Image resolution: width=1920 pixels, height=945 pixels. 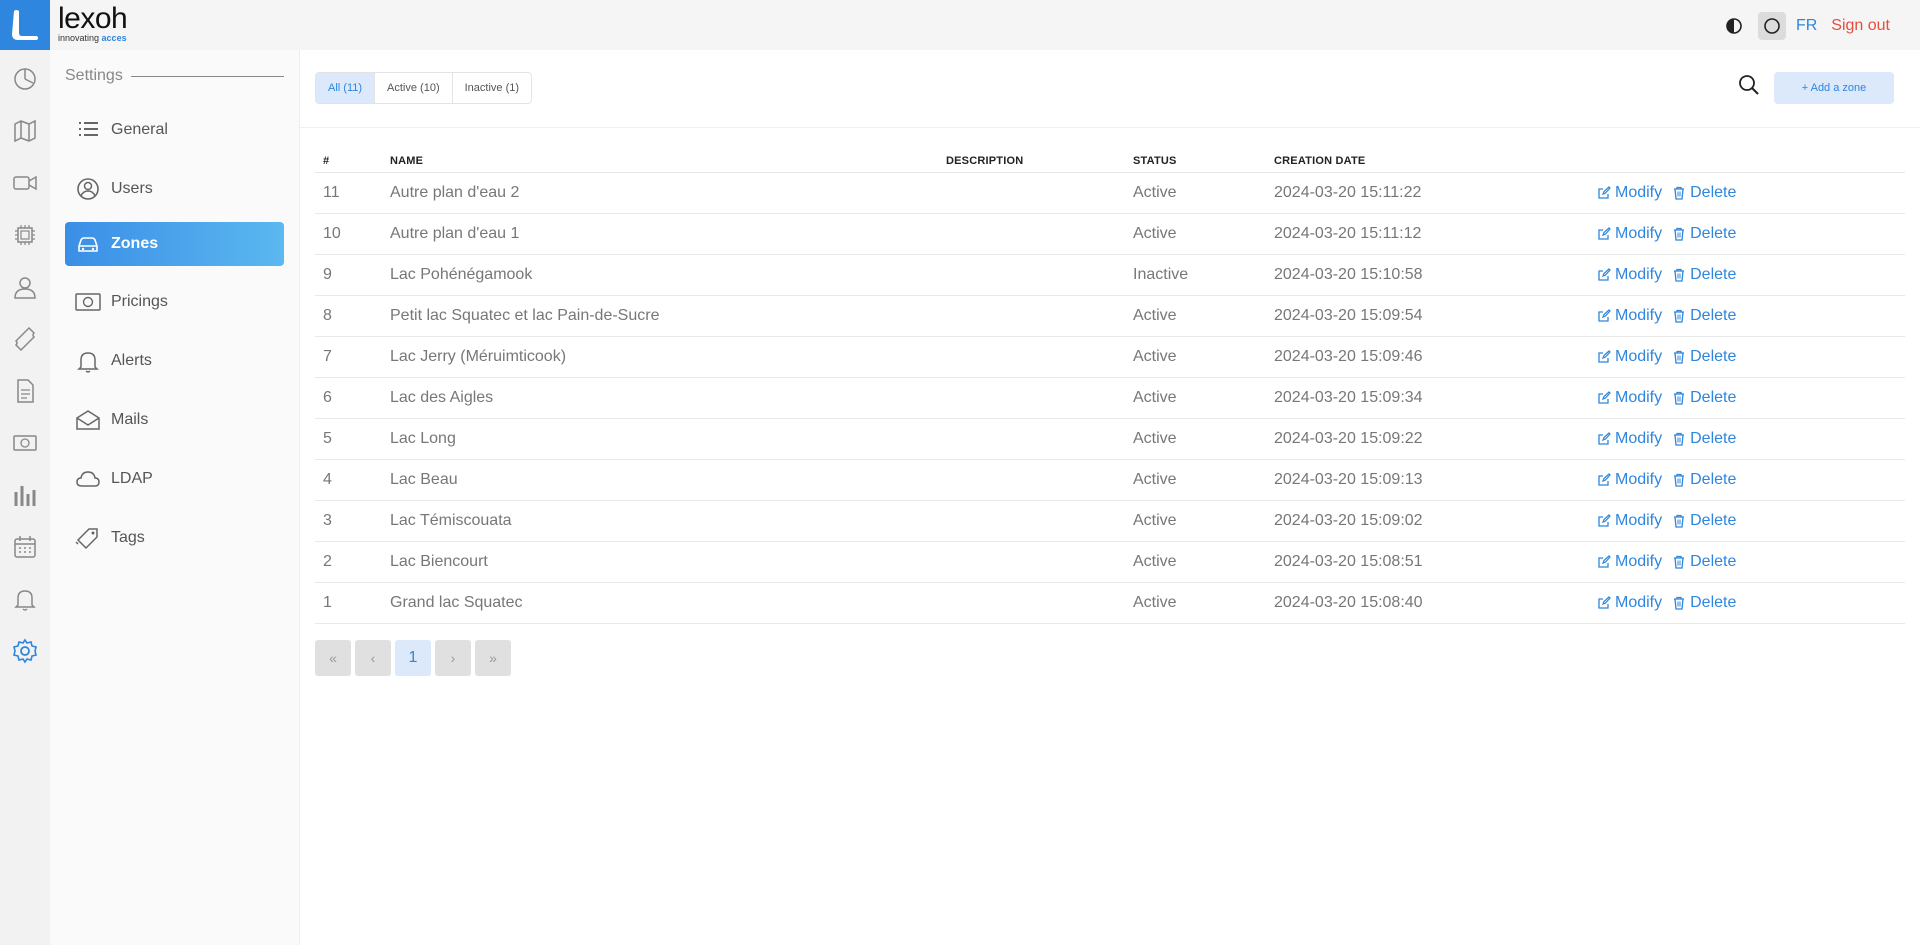 I want to click on logo-icon, so click(x=25, y=25).